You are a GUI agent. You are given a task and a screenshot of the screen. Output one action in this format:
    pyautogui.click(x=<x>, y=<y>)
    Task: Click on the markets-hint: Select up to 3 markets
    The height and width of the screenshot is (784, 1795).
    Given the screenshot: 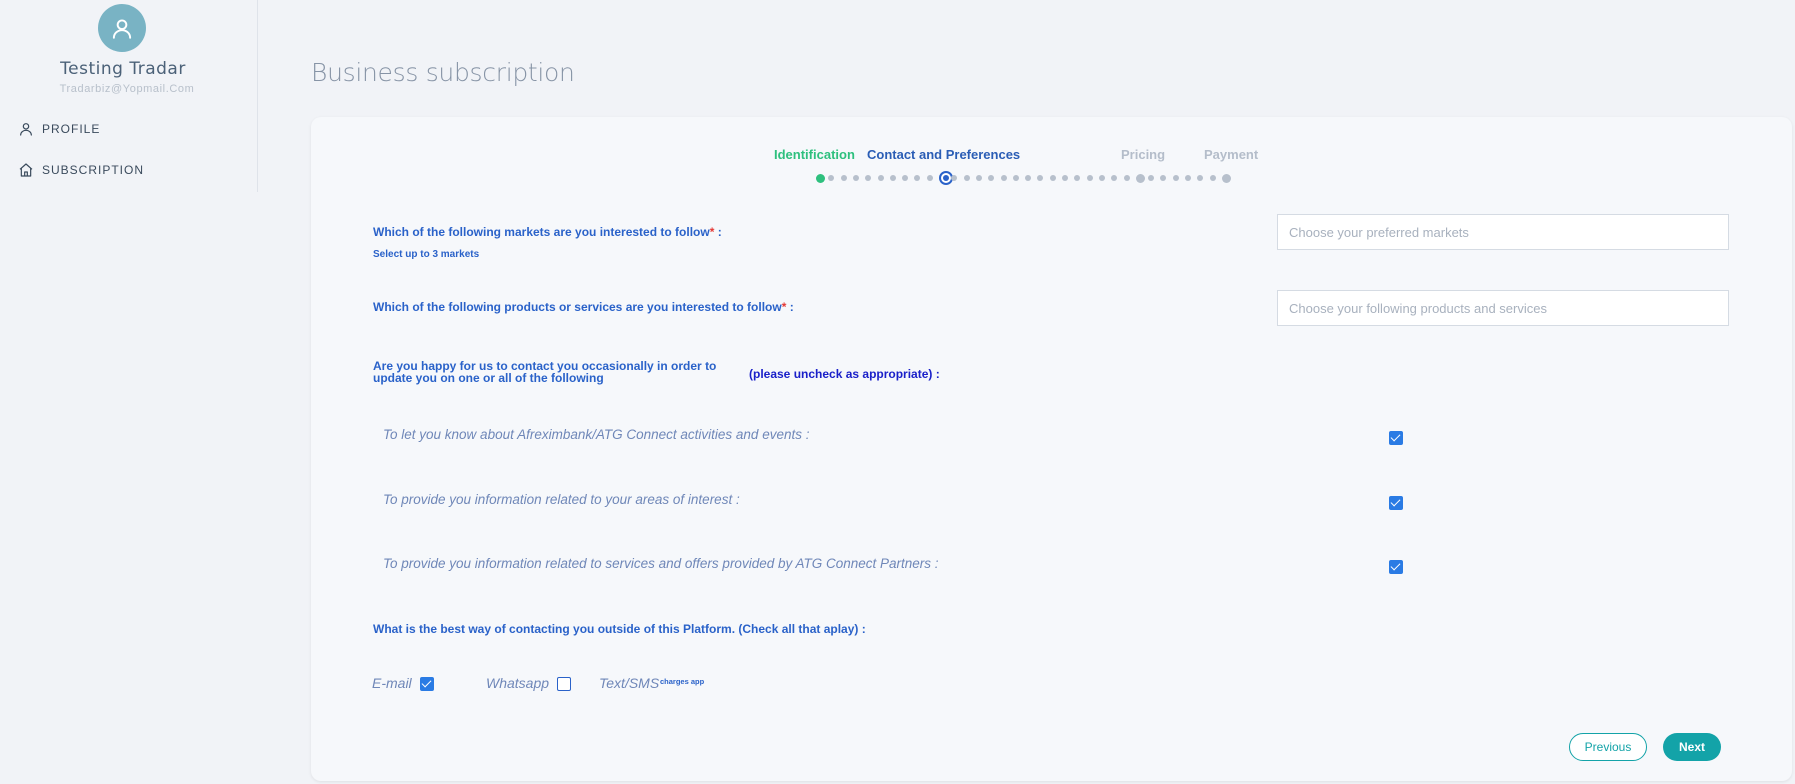 What is the action you would take?
    pyautogui.click(x=426, y=254)
    